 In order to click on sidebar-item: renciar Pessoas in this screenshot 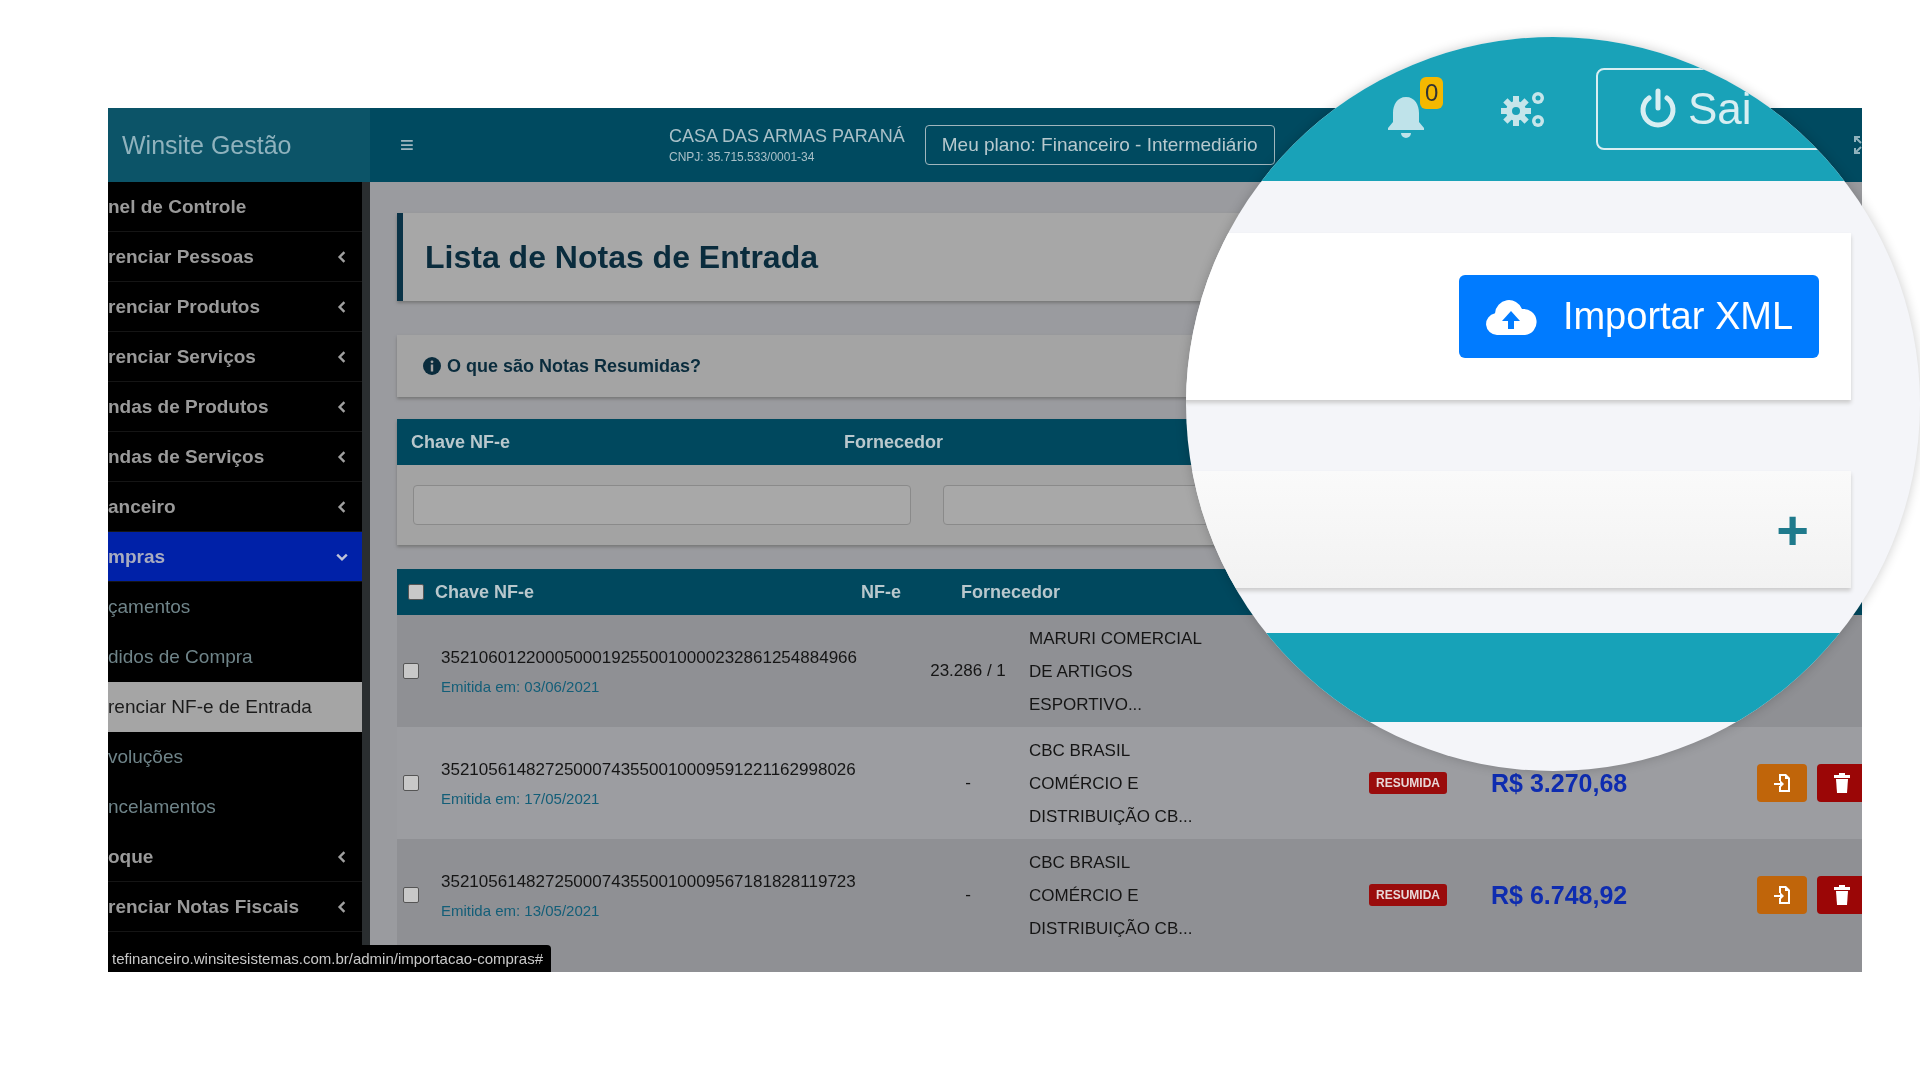, I will do `click(235, 257)`.